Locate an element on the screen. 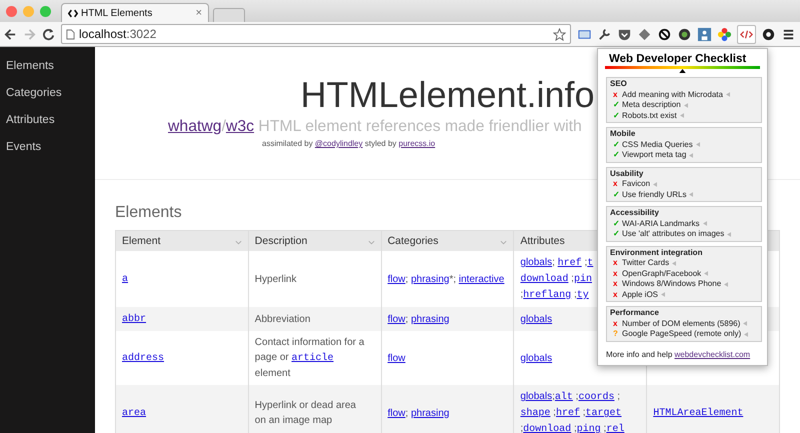 The height and width of the screenshot is (433, 800). person-tile-icon is located at coordinates (704, 34).